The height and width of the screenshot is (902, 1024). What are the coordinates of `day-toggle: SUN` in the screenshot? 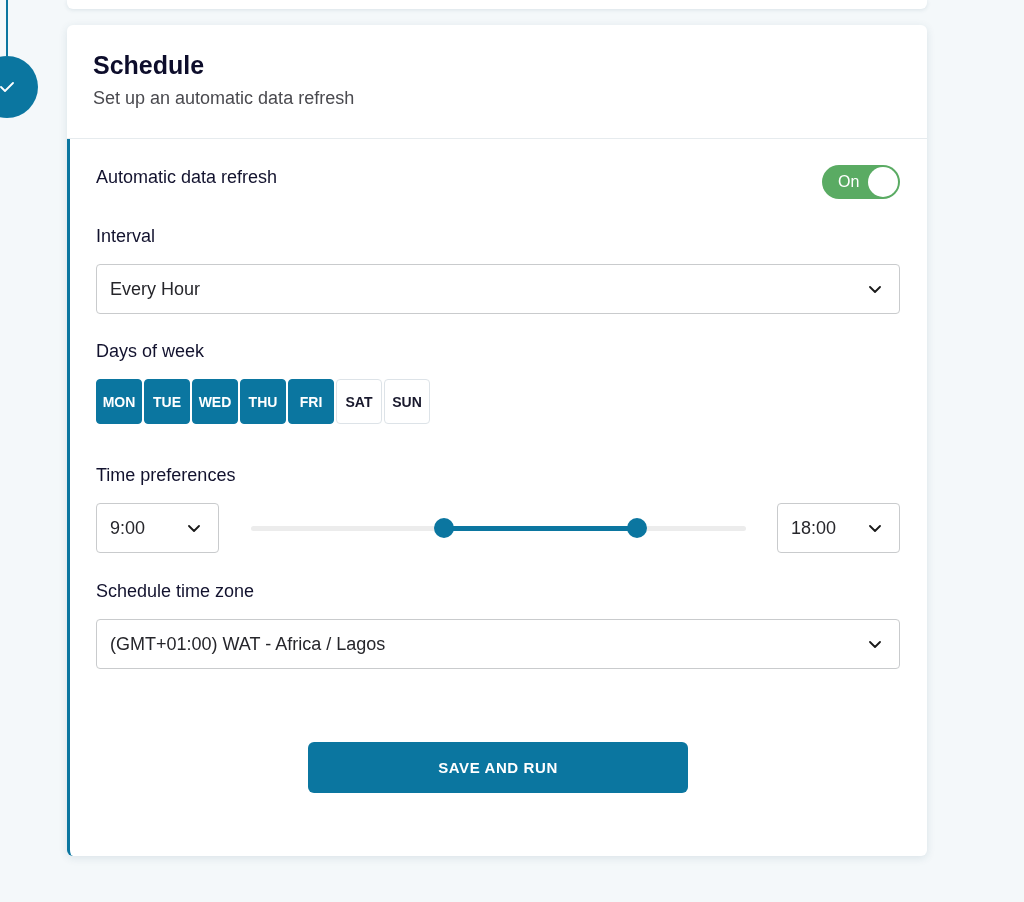 It's located at (407, 401).